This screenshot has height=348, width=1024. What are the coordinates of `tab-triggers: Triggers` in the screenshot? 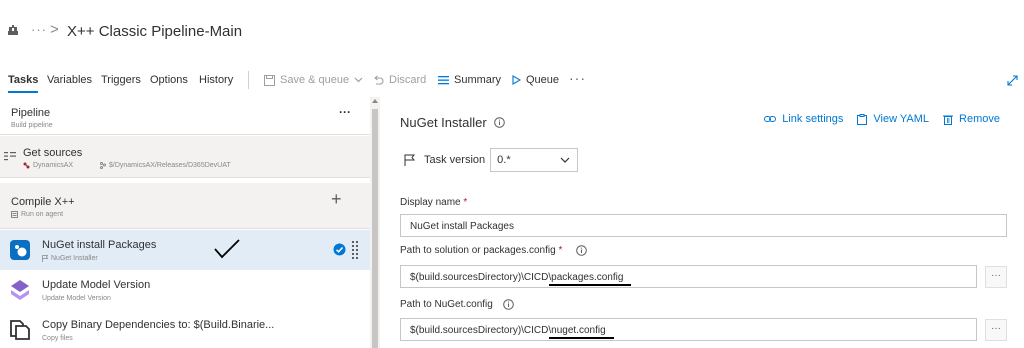 It's located at (121, 80).